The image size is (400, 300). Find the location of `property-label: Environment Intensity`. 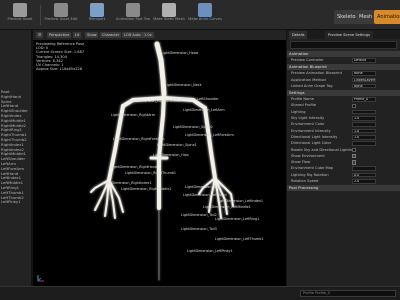

property-label: Environment Intensity is located at coordinates (311, 130).